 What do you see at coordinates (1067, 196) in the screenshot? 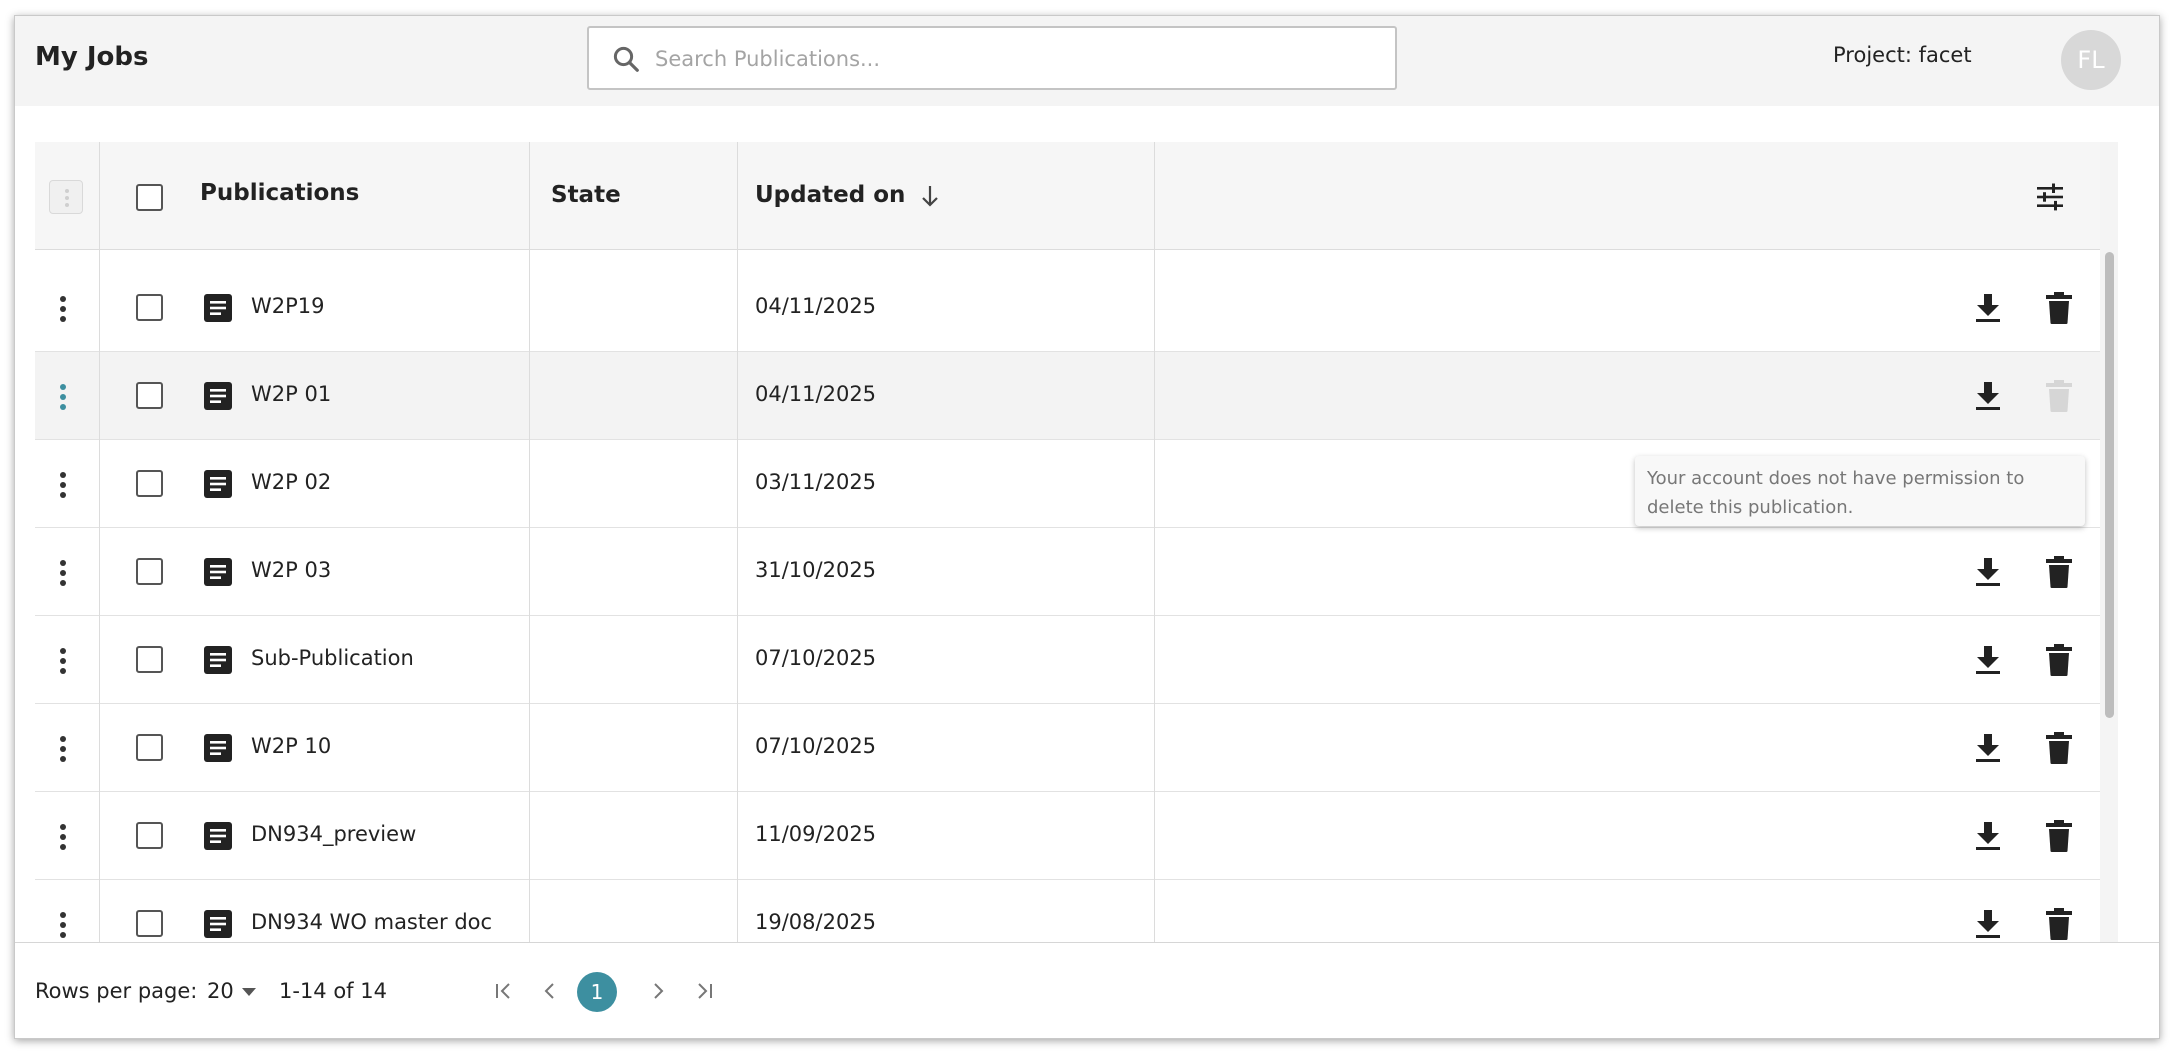
I see `table-header: Publications State Updated on` at bounding box center [1067, 196].